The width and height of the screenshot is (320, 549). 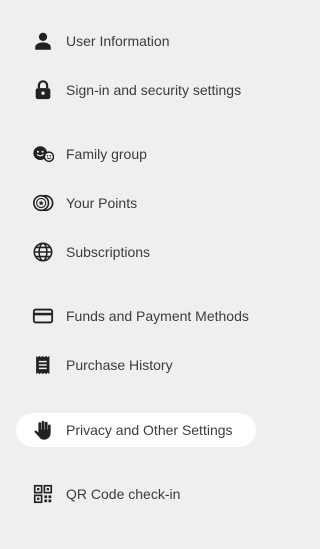 I want to click on menu-item-qr-check-in: QR Code check-in, so click(x=136, y=494).